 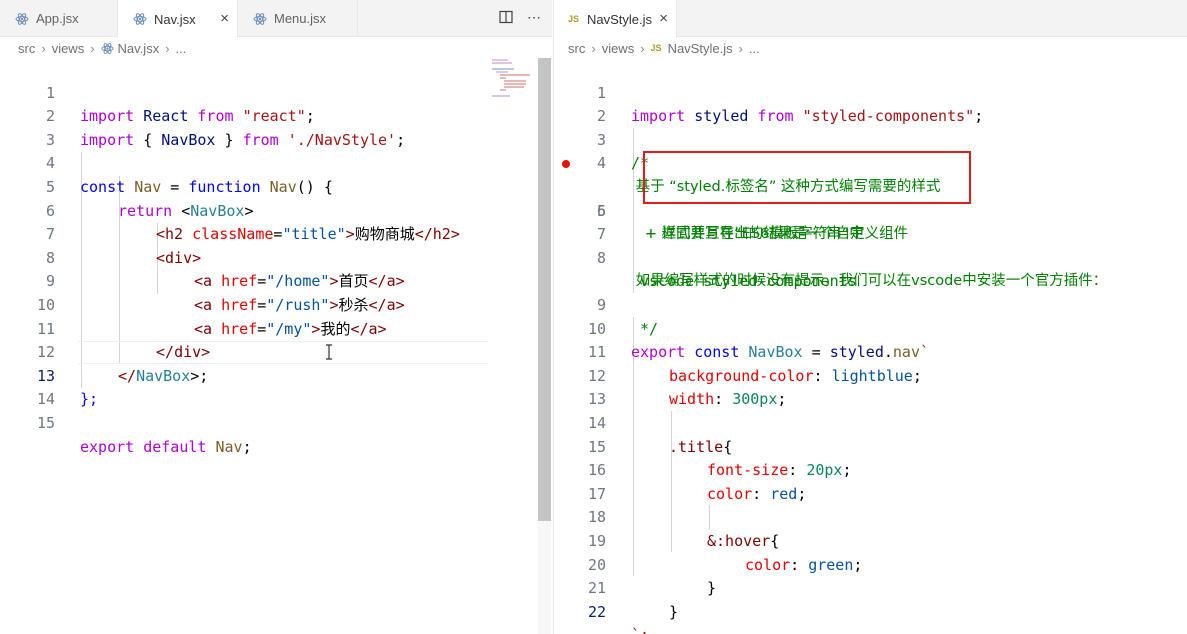 I want to click on code-line: 15 font-size: 20px;, so click(x=870, y=446).